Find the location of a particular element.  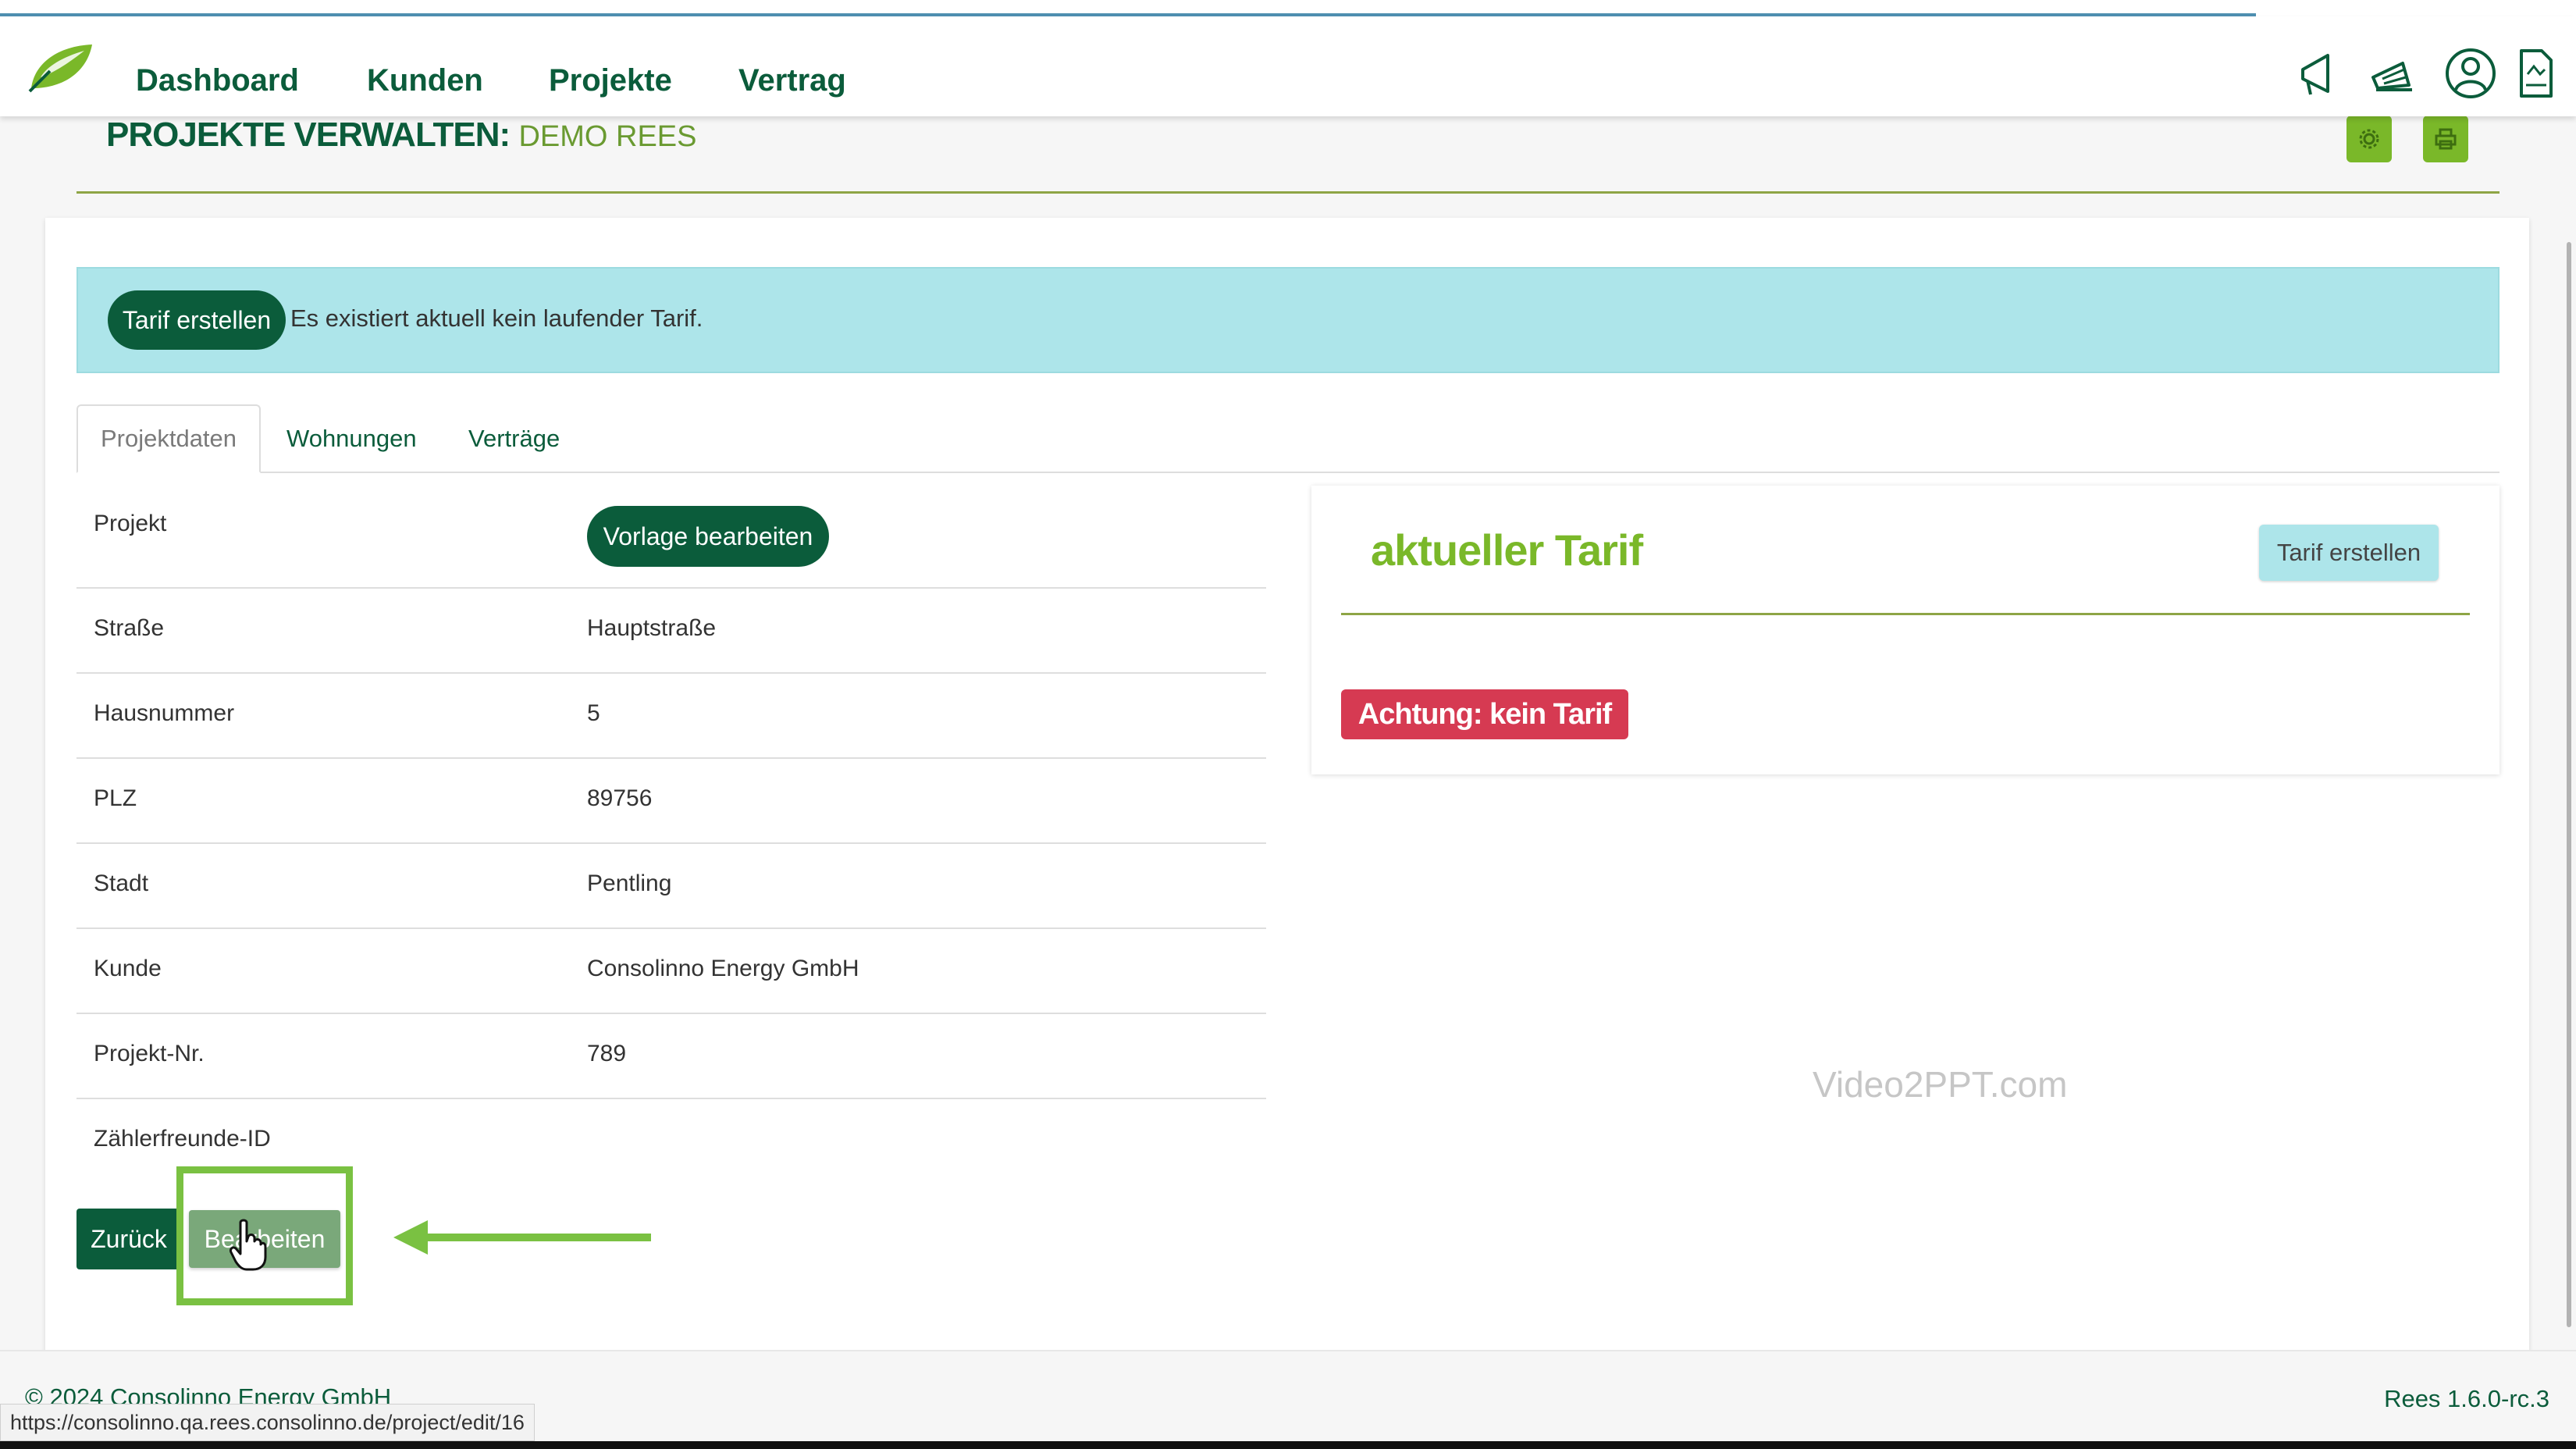

arrow-left-icon is located at coordinates (522, 1237).